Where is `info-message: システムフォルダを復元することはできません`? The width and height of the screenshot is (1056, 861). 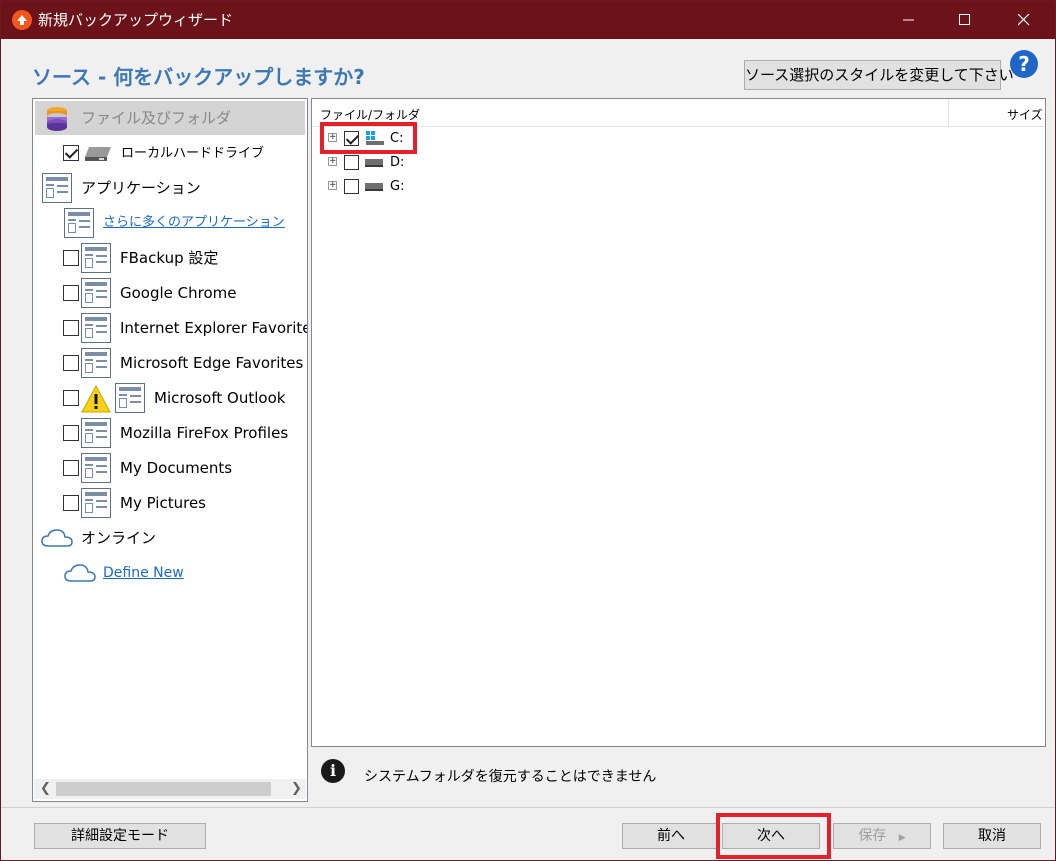
info-message: システムフォルダを復元することはできません is located at coordinates (510, 777).